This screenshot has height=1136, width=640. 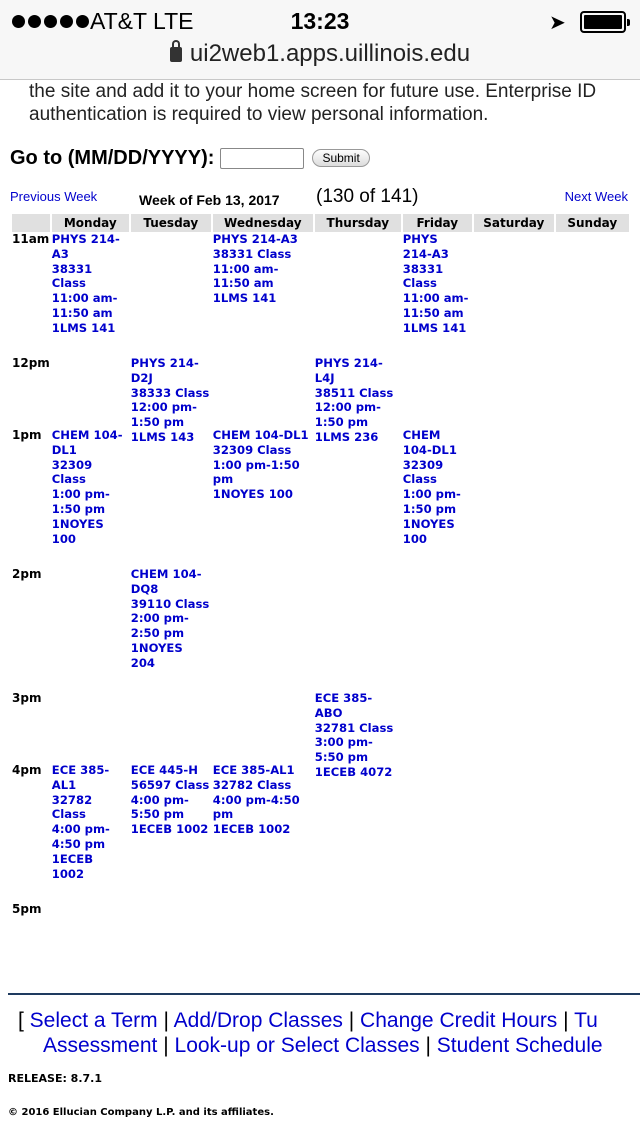 What do you see at coordinates (330, 53) in the screenshot?
I see `url-text: ui2web1.apps.uillinois.edu` at bounding box center [330, 53].